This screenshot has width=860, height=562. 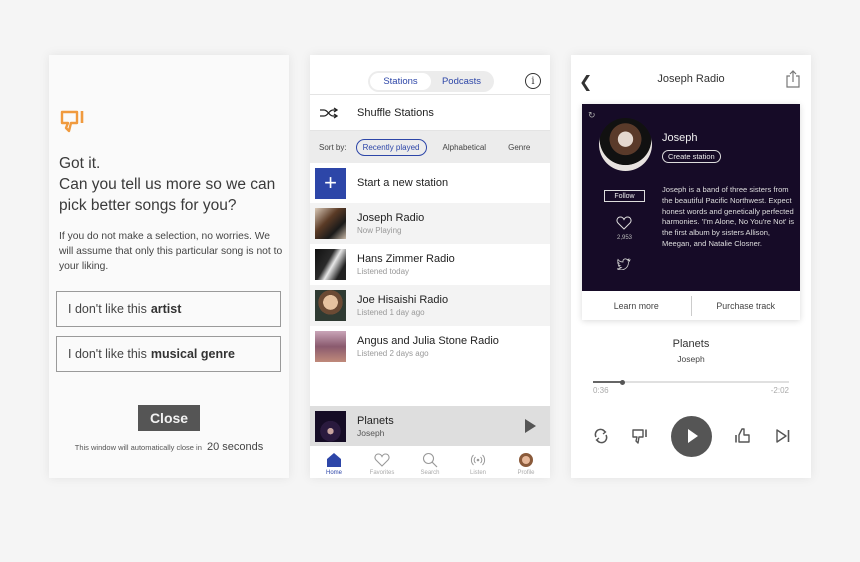 I want to click on artist-avatar, so click(x=625, y=144).